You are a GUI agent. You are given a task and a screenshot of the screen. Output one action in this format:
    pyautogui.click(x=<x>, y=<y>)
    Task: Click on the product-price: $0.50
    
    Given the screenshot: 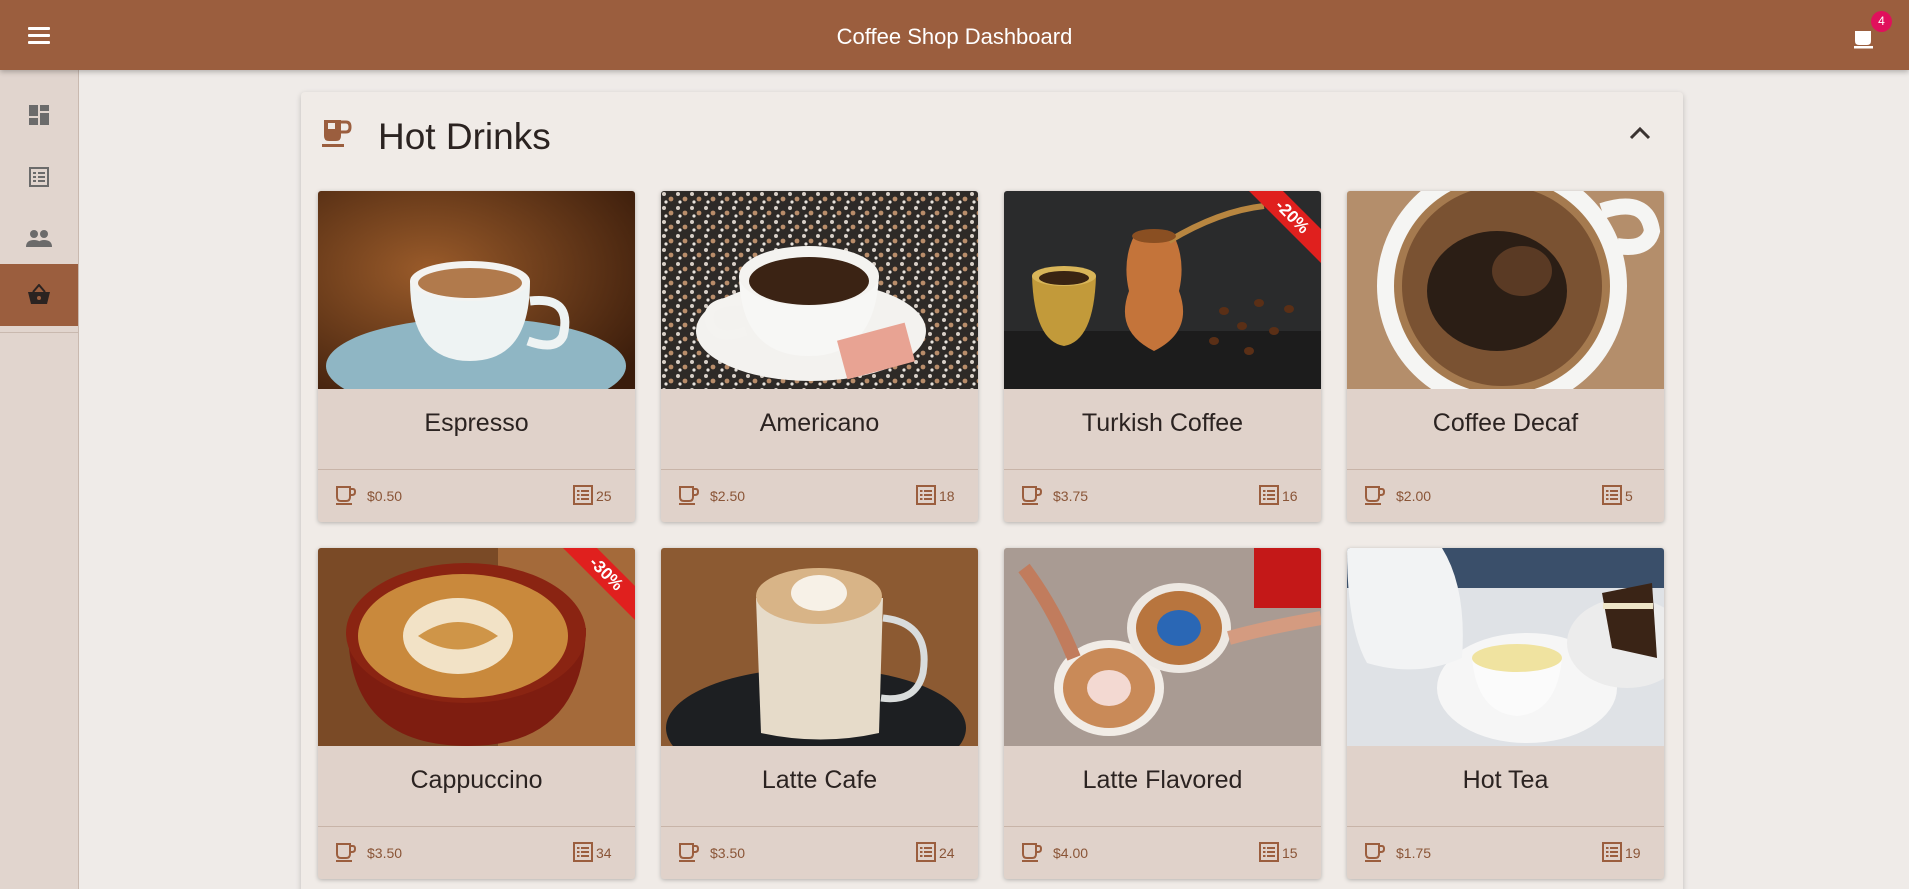 What is the action you would take?
    pyautogui.click(x=385, y=496)
    